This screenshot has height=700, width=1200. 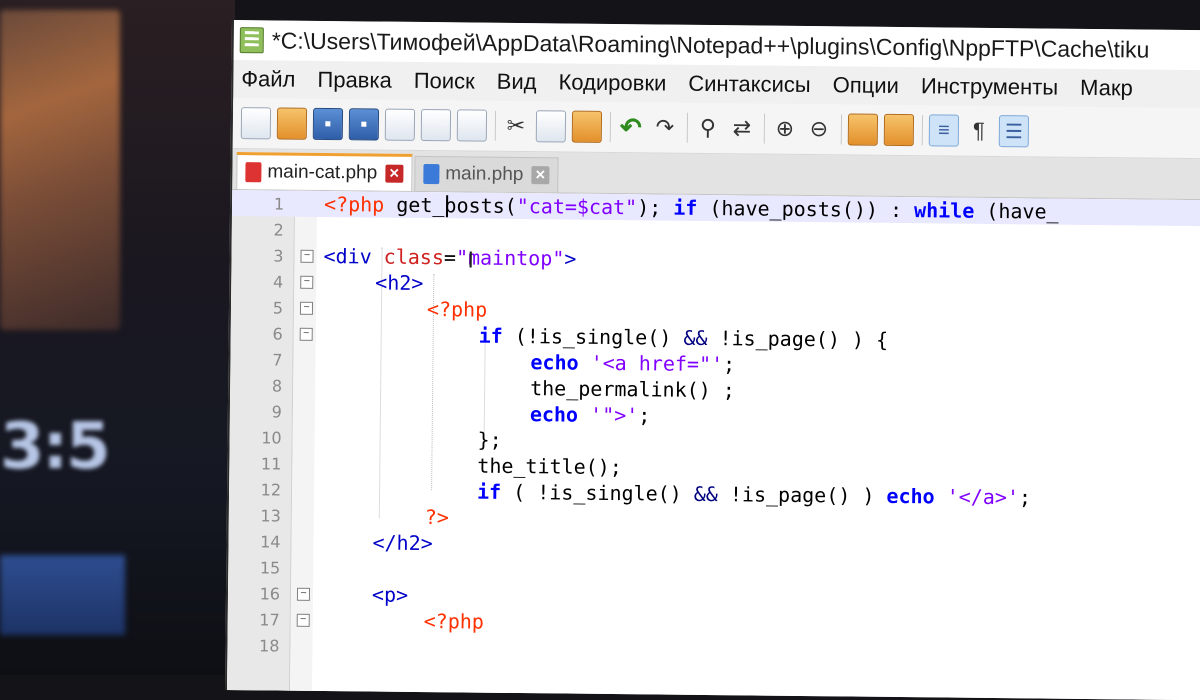 What do you see at coordinates (742, 128) in the screenshot?
I see `replace-icon: ⇄` at bounding box center [742, 128].